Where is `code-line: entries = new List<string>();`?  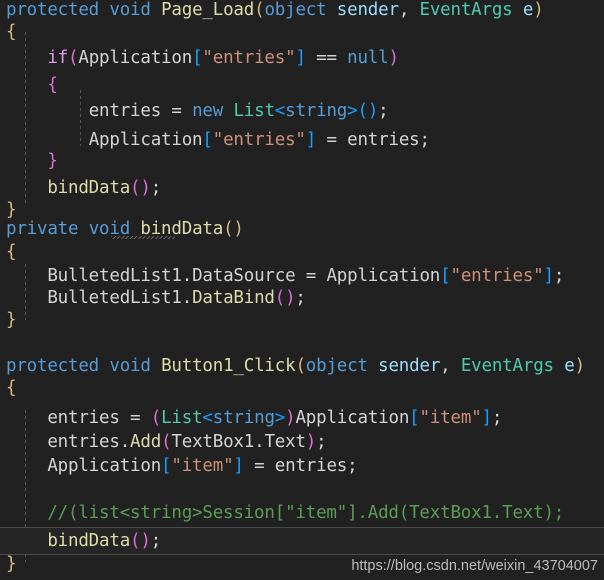
code-line: entries = new List<string>(); is located at coordinates (302, 111).